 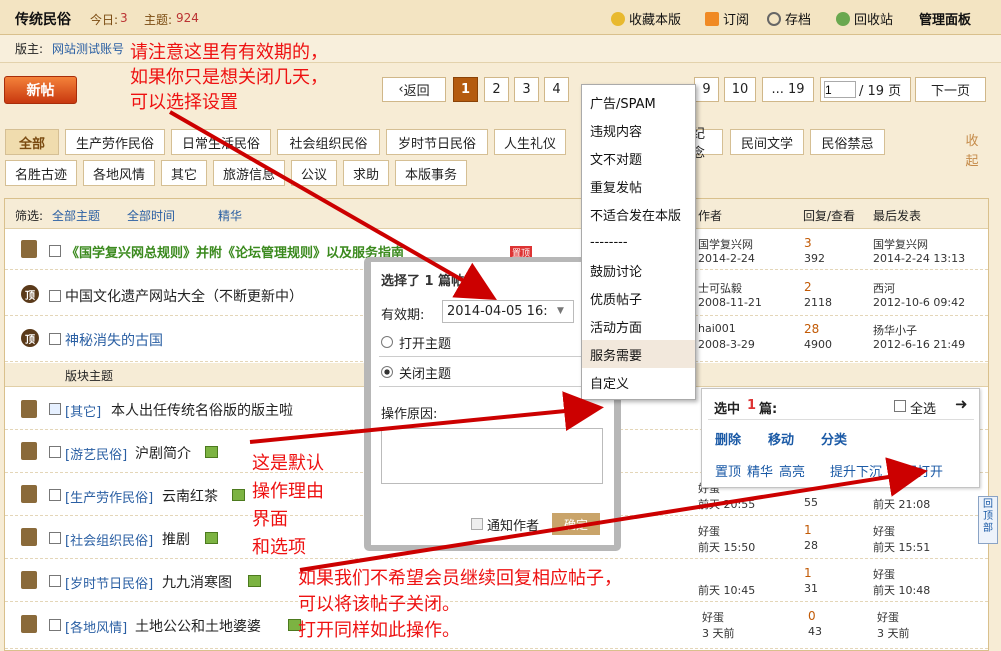 I want to click on arrow-to-expiry, so click(x=333, y=205).